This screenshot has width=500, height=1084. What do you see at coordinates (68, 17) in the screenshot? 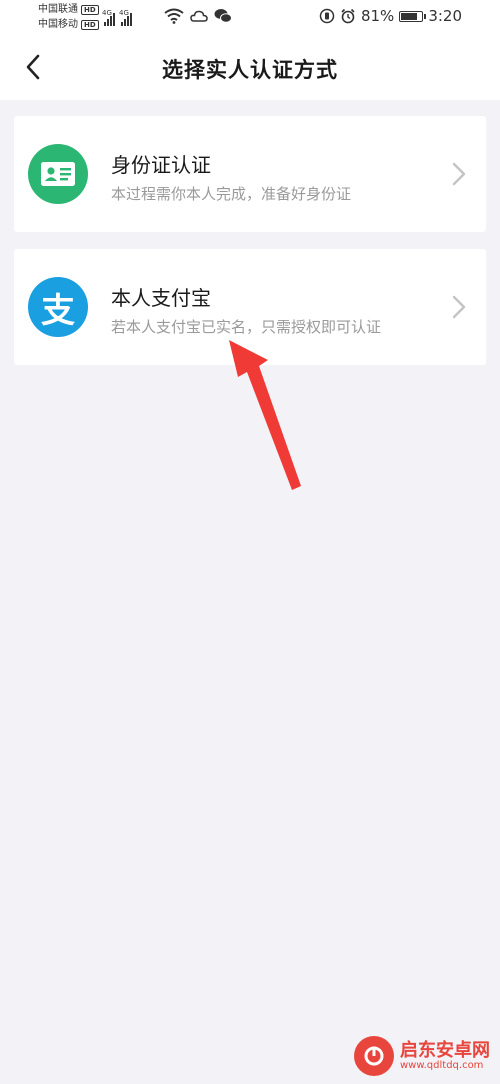
I see `carrier-info: 中国联通 HD 中国移动 HD` at bounding box center [68, 17].